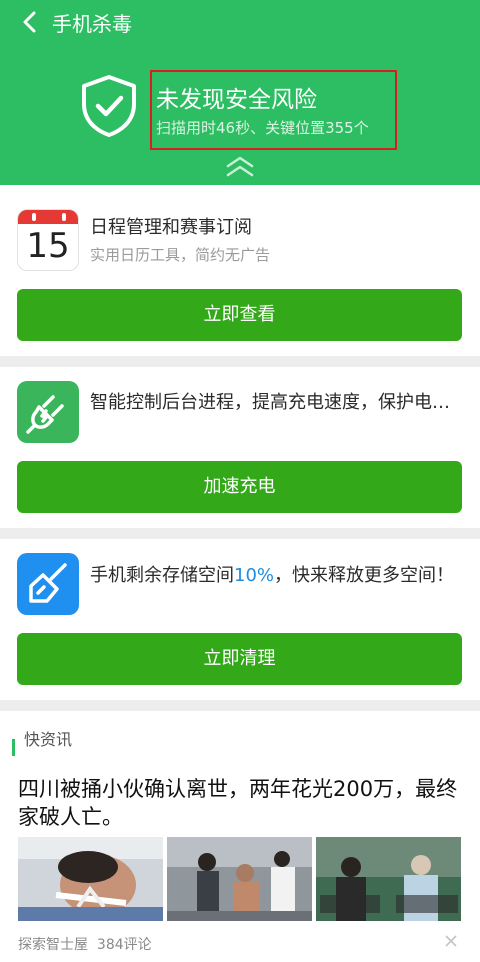  Describe the element at coordinates (124, 945) in the screenshot. I see `news-comments: 384评论` at that location.